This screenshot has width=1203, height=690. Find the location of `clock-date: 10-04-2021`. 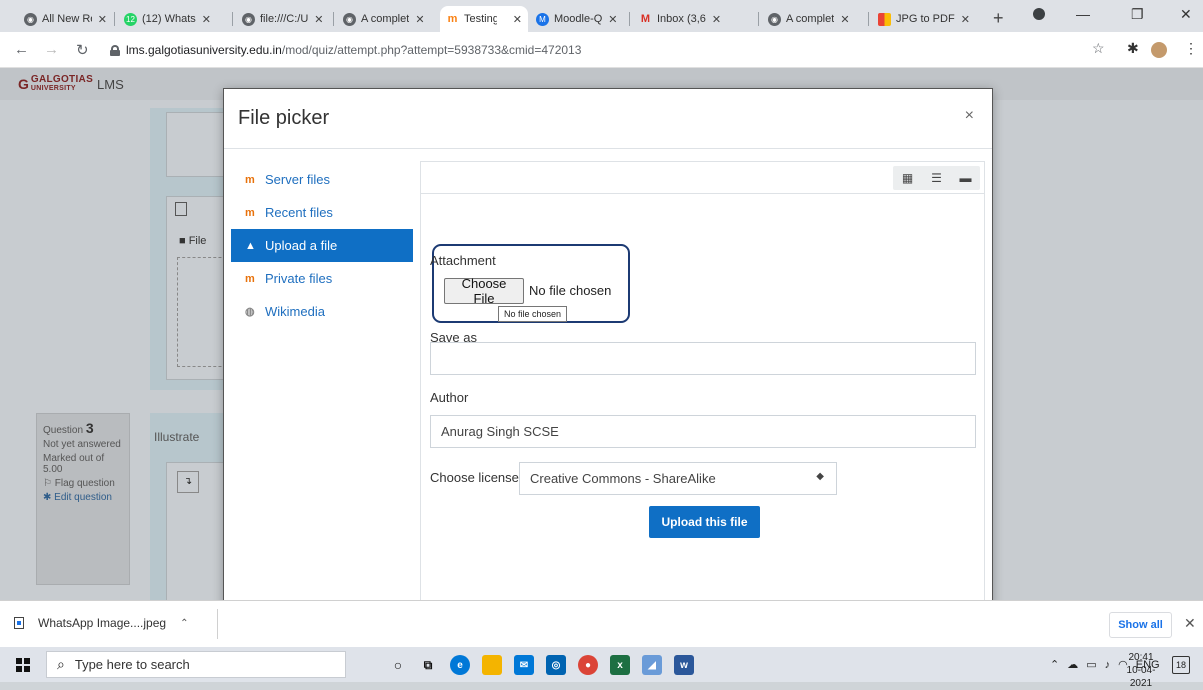

clock-date: 10-04-2021 is located at coordinates (1141, 677).